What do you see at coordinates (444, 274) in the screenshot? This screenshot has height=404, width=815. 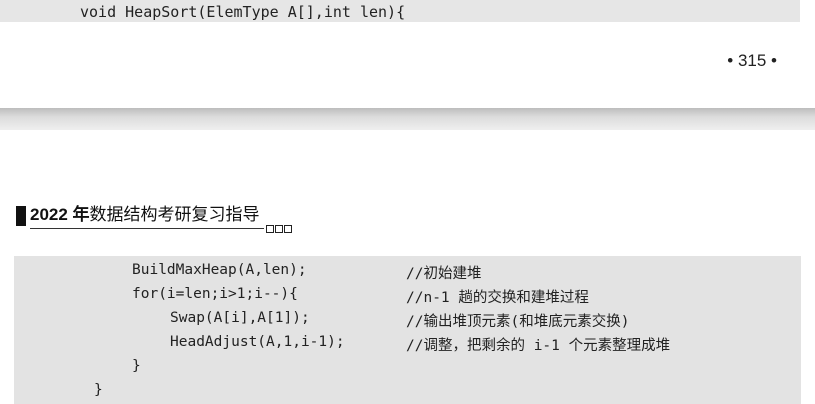 I see `code-comment: //初始建堆` at bounding box center [444, 274].